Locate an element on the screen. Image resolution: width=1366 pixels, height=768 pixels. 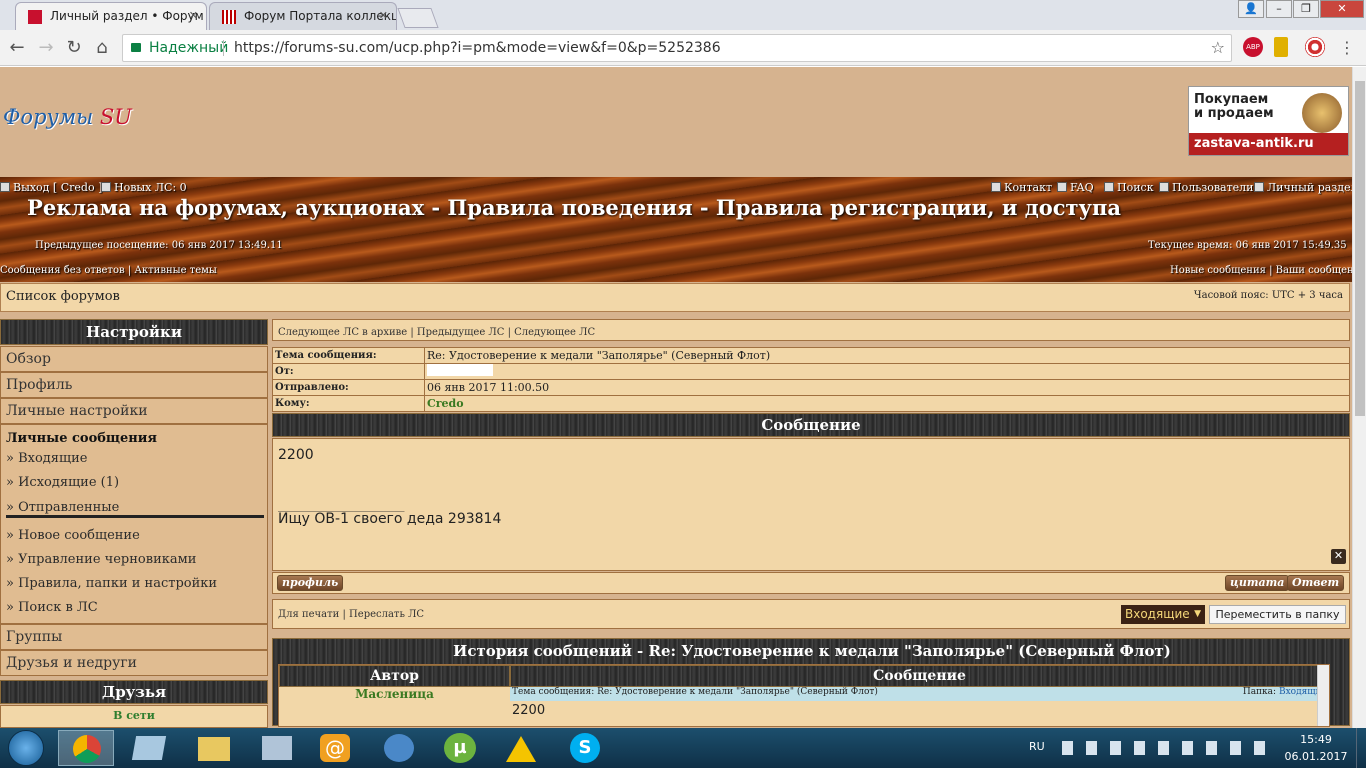
language-indicator: RU is located at coordinates (1037, 746).